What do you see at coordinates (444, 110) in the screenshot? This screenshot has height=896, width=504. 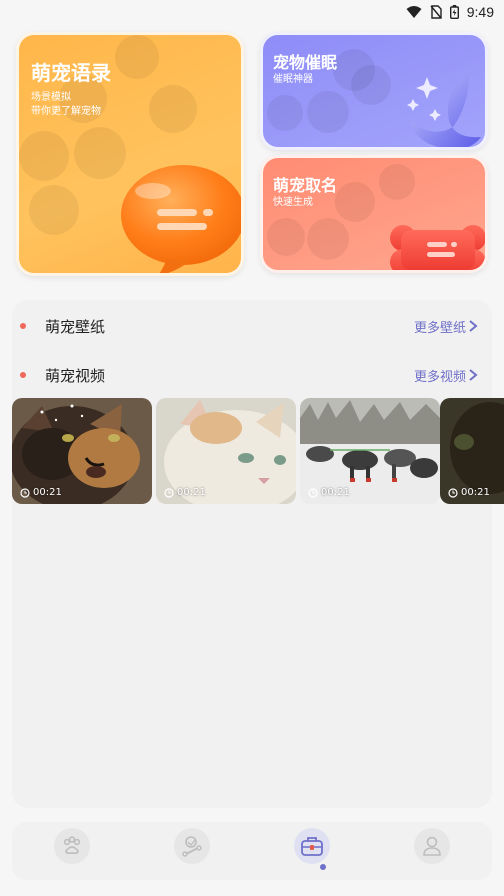 I see `moon-stars-icon` at bounding box center [444, 110].